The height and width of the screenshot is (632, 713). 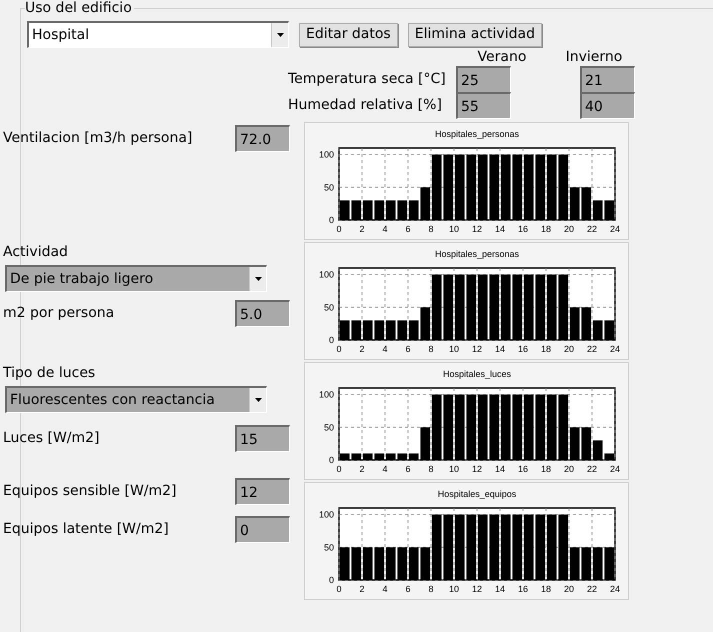 I want to click on ventilation-label: Ventilacion [m3/h persona], so click(x=97, y=138).